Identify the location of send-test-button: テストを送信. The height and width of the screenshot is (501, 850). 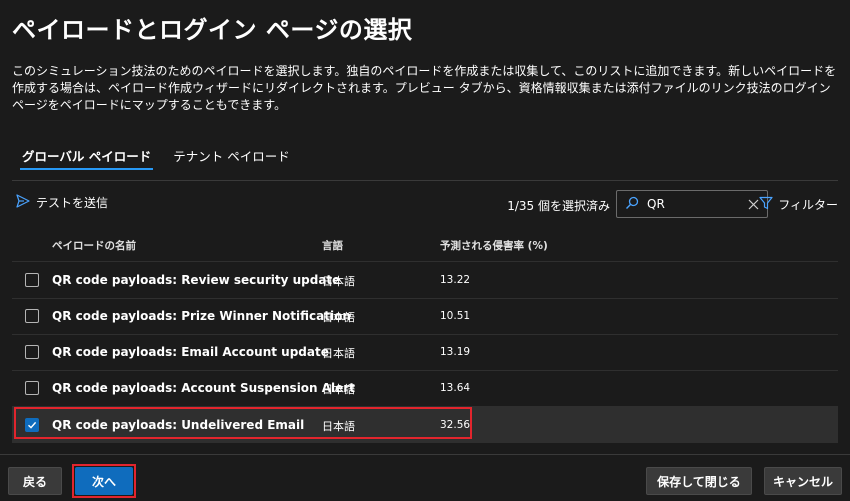
(62, 202).